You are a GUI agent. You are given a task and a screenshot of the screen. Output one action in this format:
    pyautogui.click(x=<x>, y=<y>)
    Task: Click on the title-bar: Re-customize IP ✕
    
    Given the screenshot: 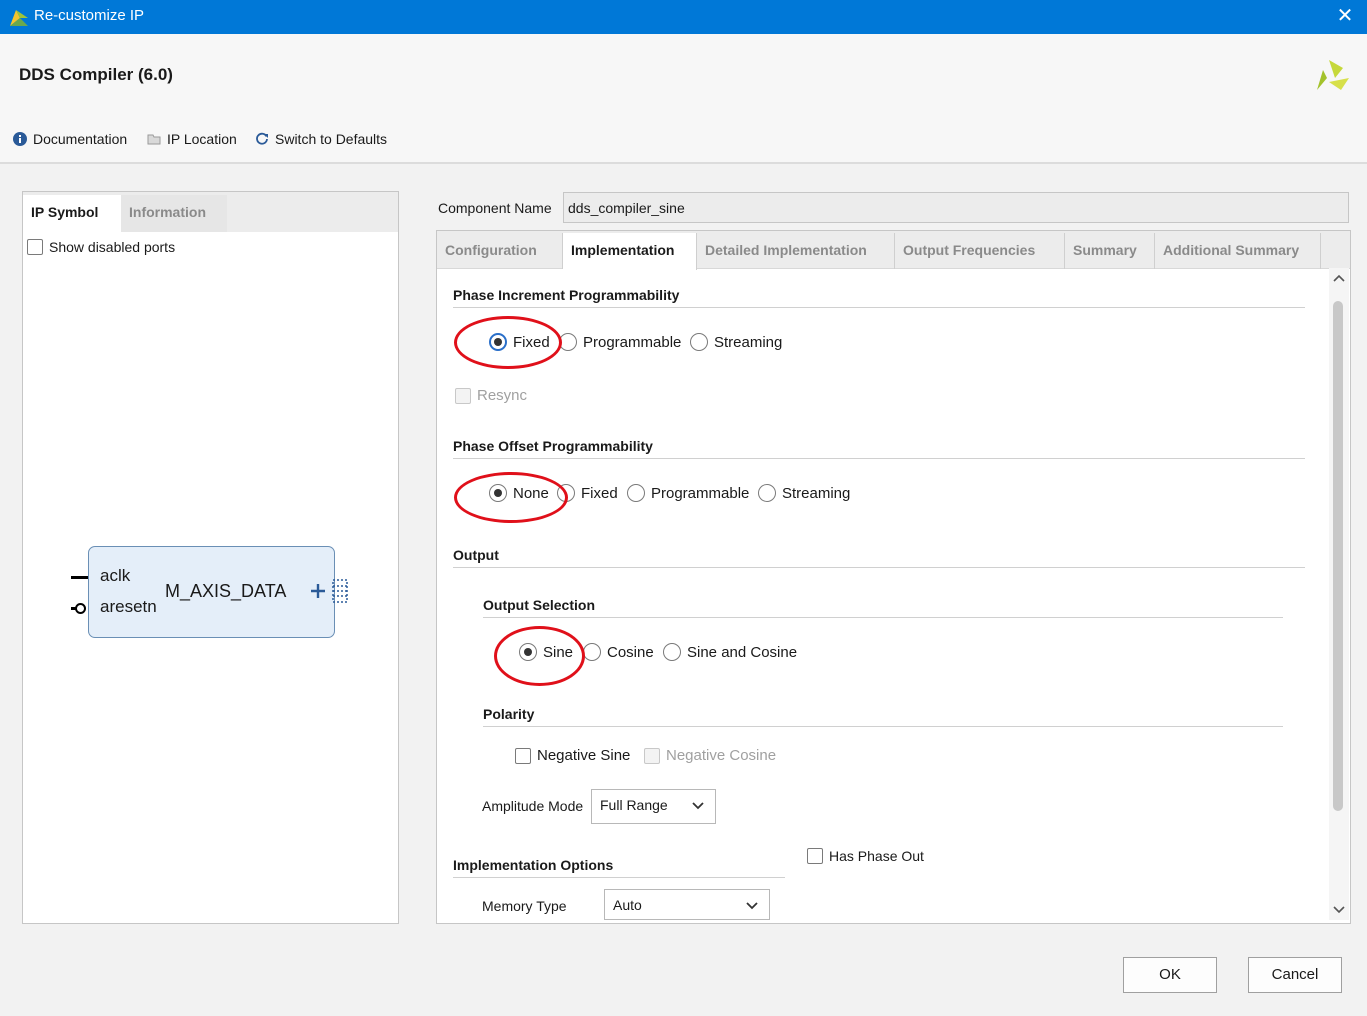 What is the action you would take?
    pyautogui.click(x=683, y=17)
    